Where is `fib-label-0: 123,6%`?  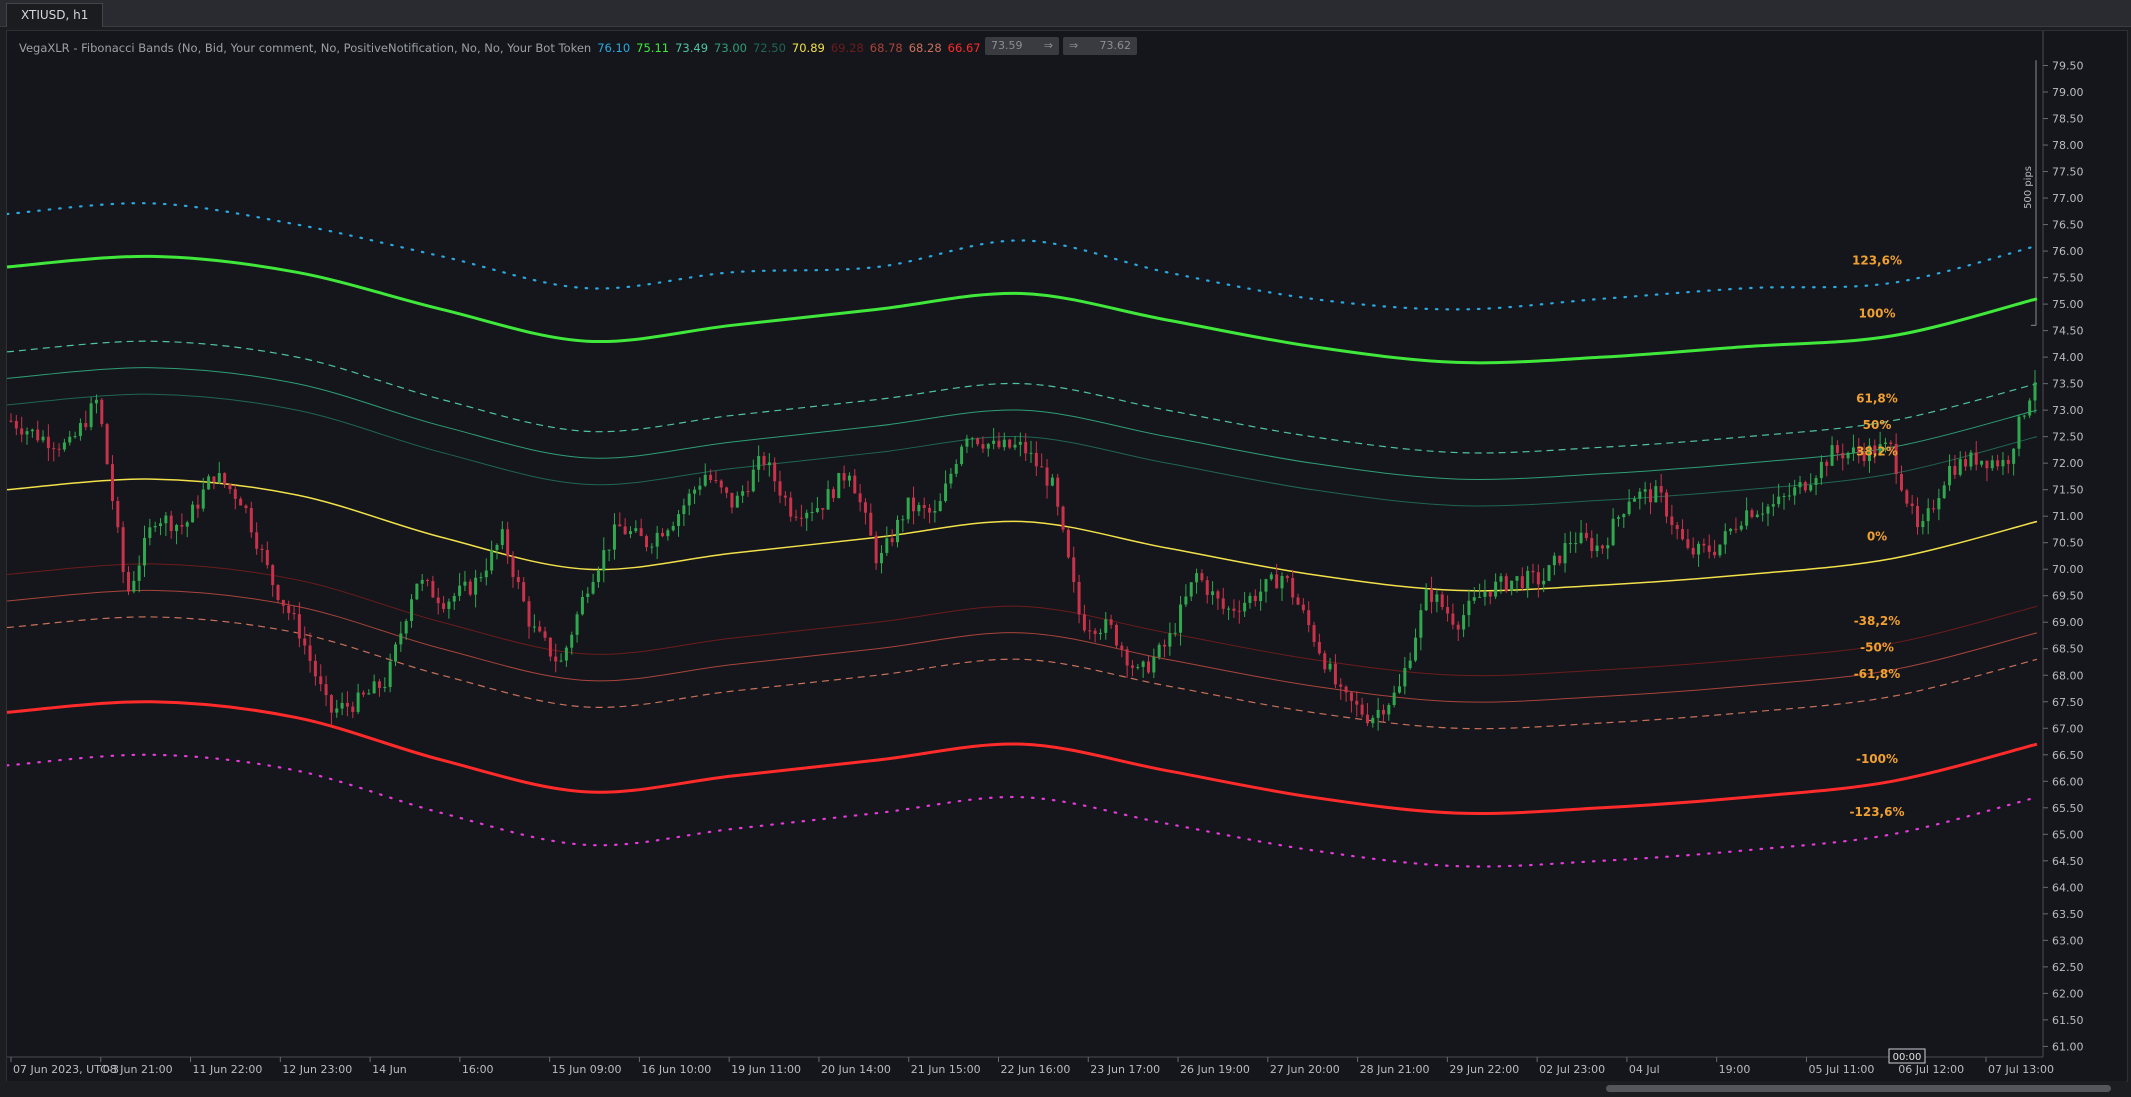 fib-label-0: 123,6% is located at coordinates (1877, 261).